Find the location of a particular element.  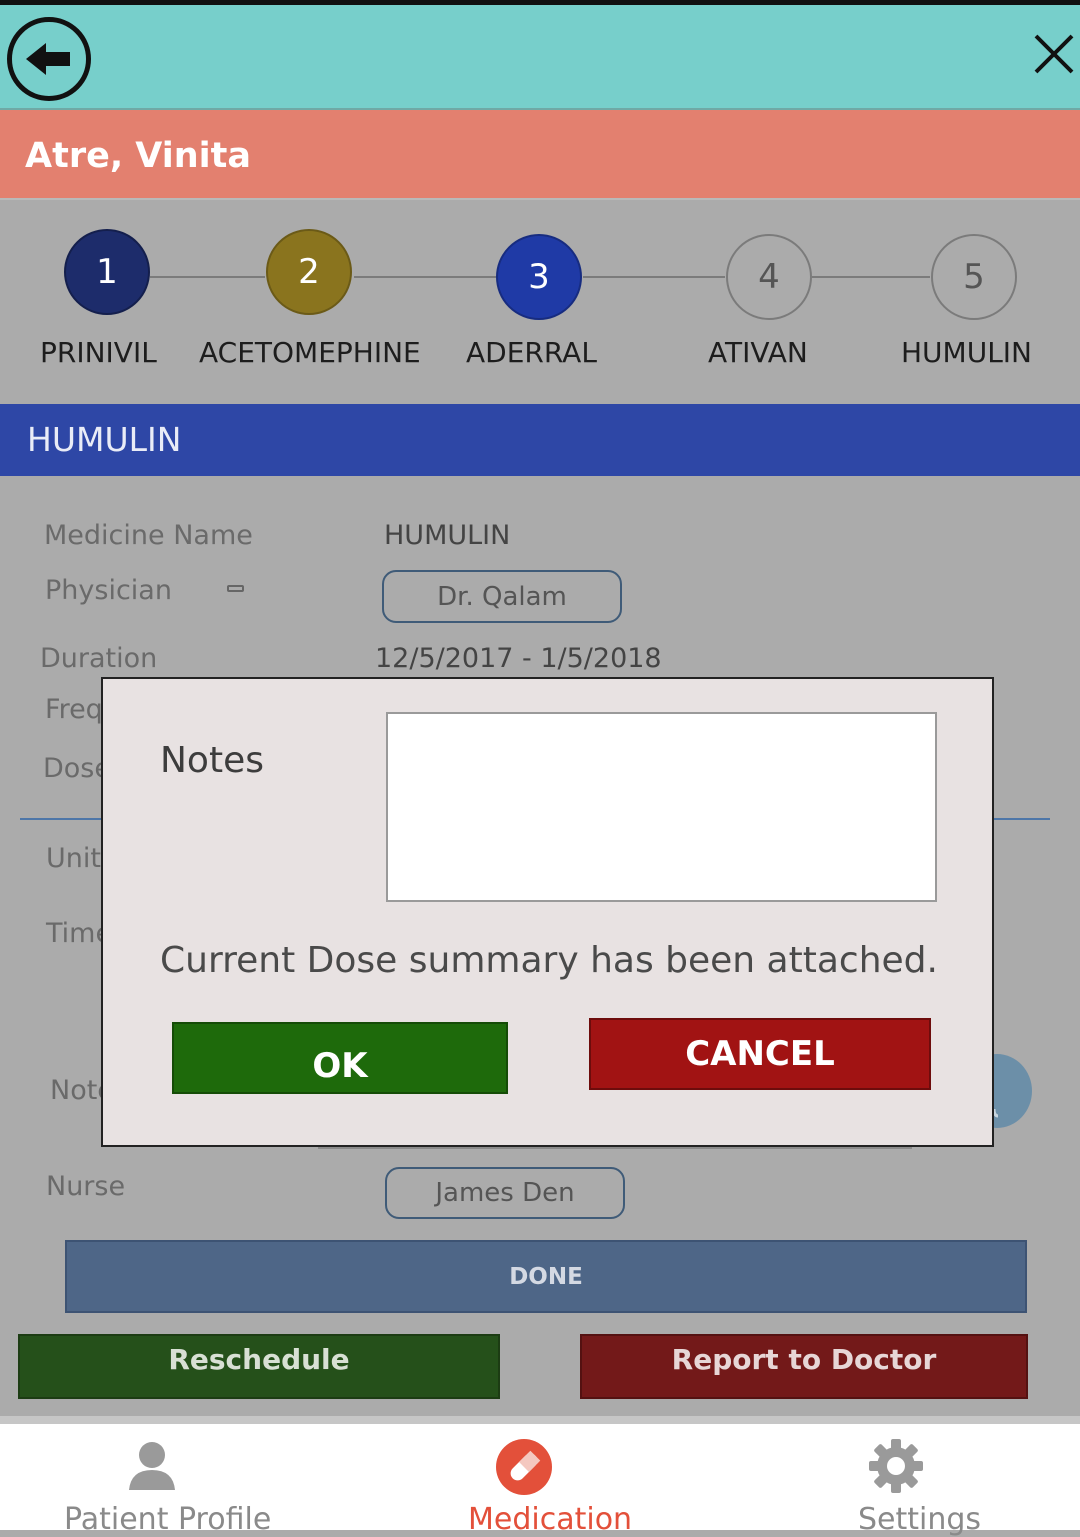

done-button: DONE is located at coordinates (546, 1276).